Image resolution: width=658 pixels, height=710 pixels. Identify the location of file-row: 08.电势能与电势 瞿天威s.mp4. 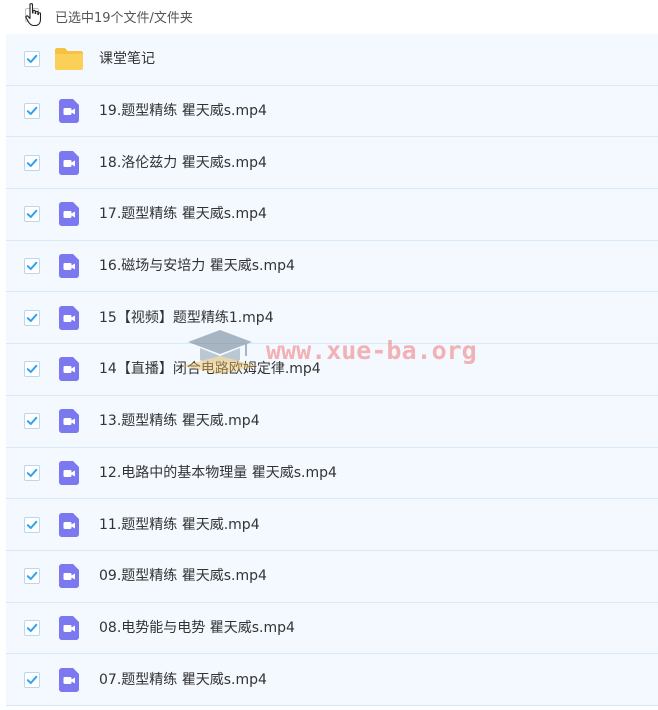
(332, 628).